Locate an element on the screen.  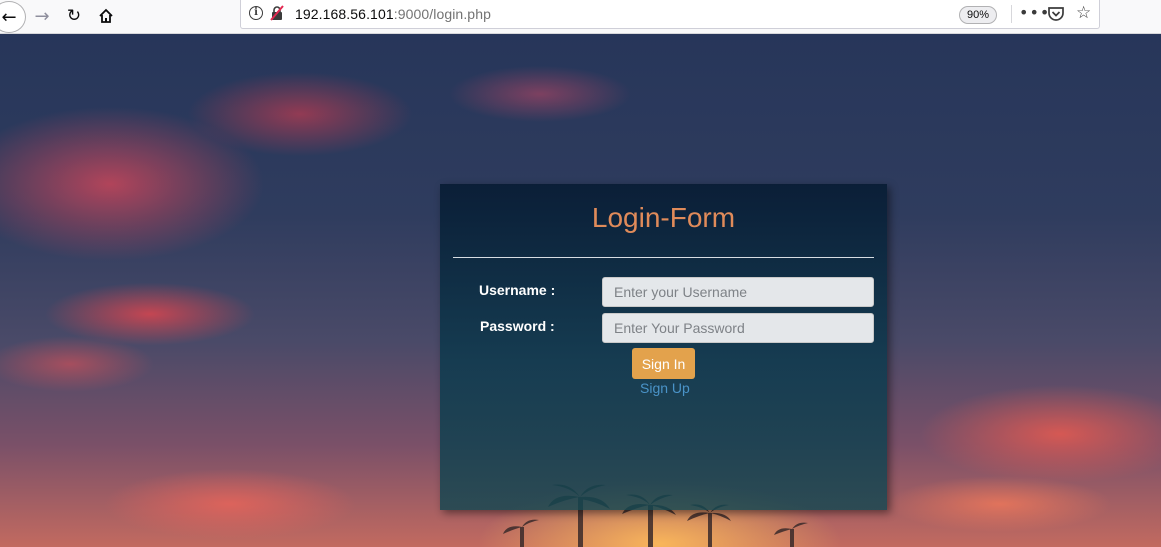
more-dots-icon: ••• is located at coordinates (1034, 12).